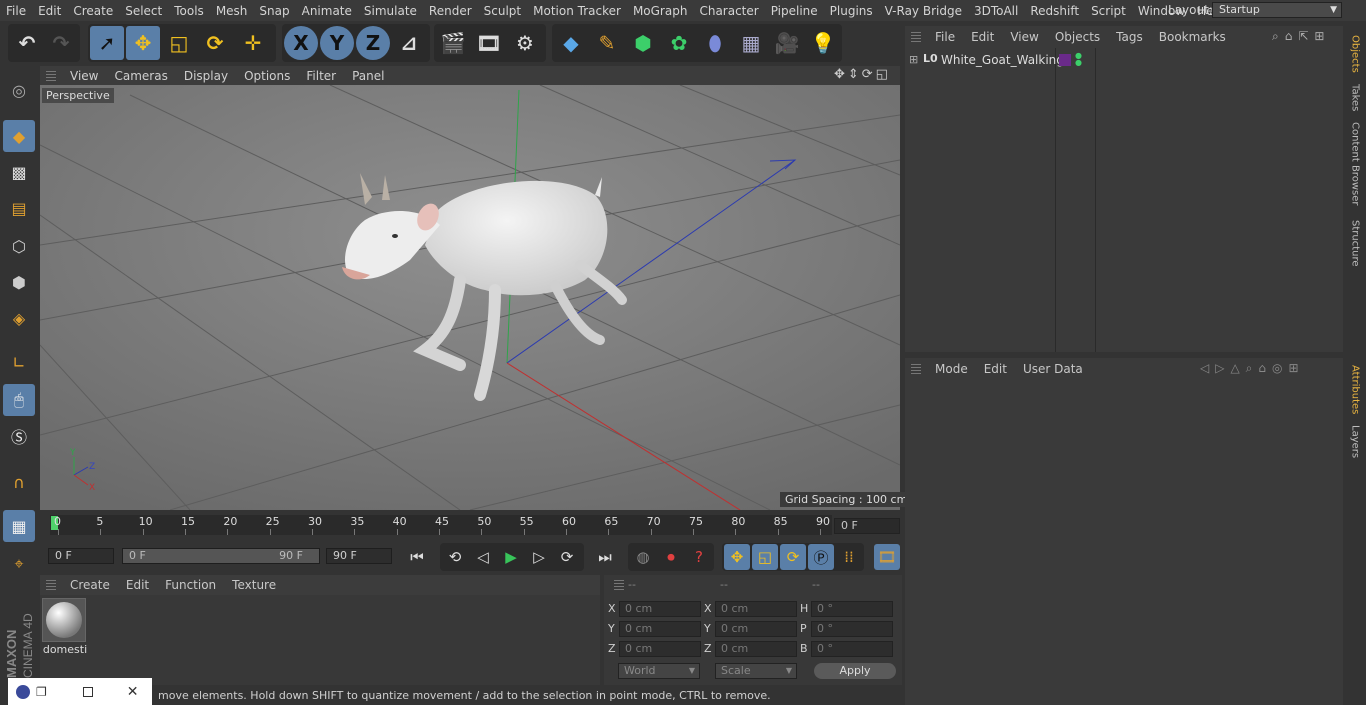  What do you see at coordinates (65, 649) in the screenshot?
I see `material-name: domesti` at bounding box center [65, 649].